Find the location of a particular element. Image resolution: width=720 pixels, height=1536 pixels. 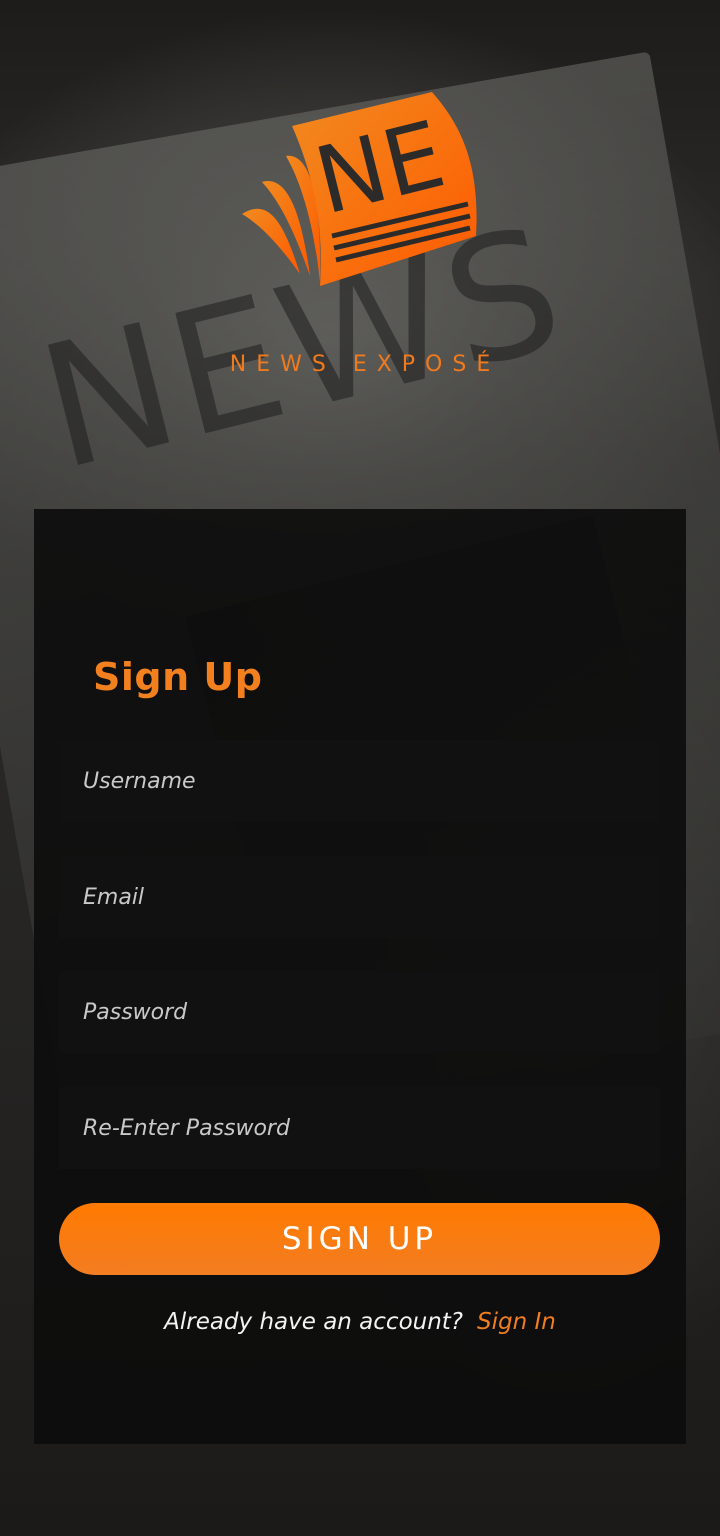

signin-prompt-row: Already have an account? Sign In is located at coordinates (360, 1322).